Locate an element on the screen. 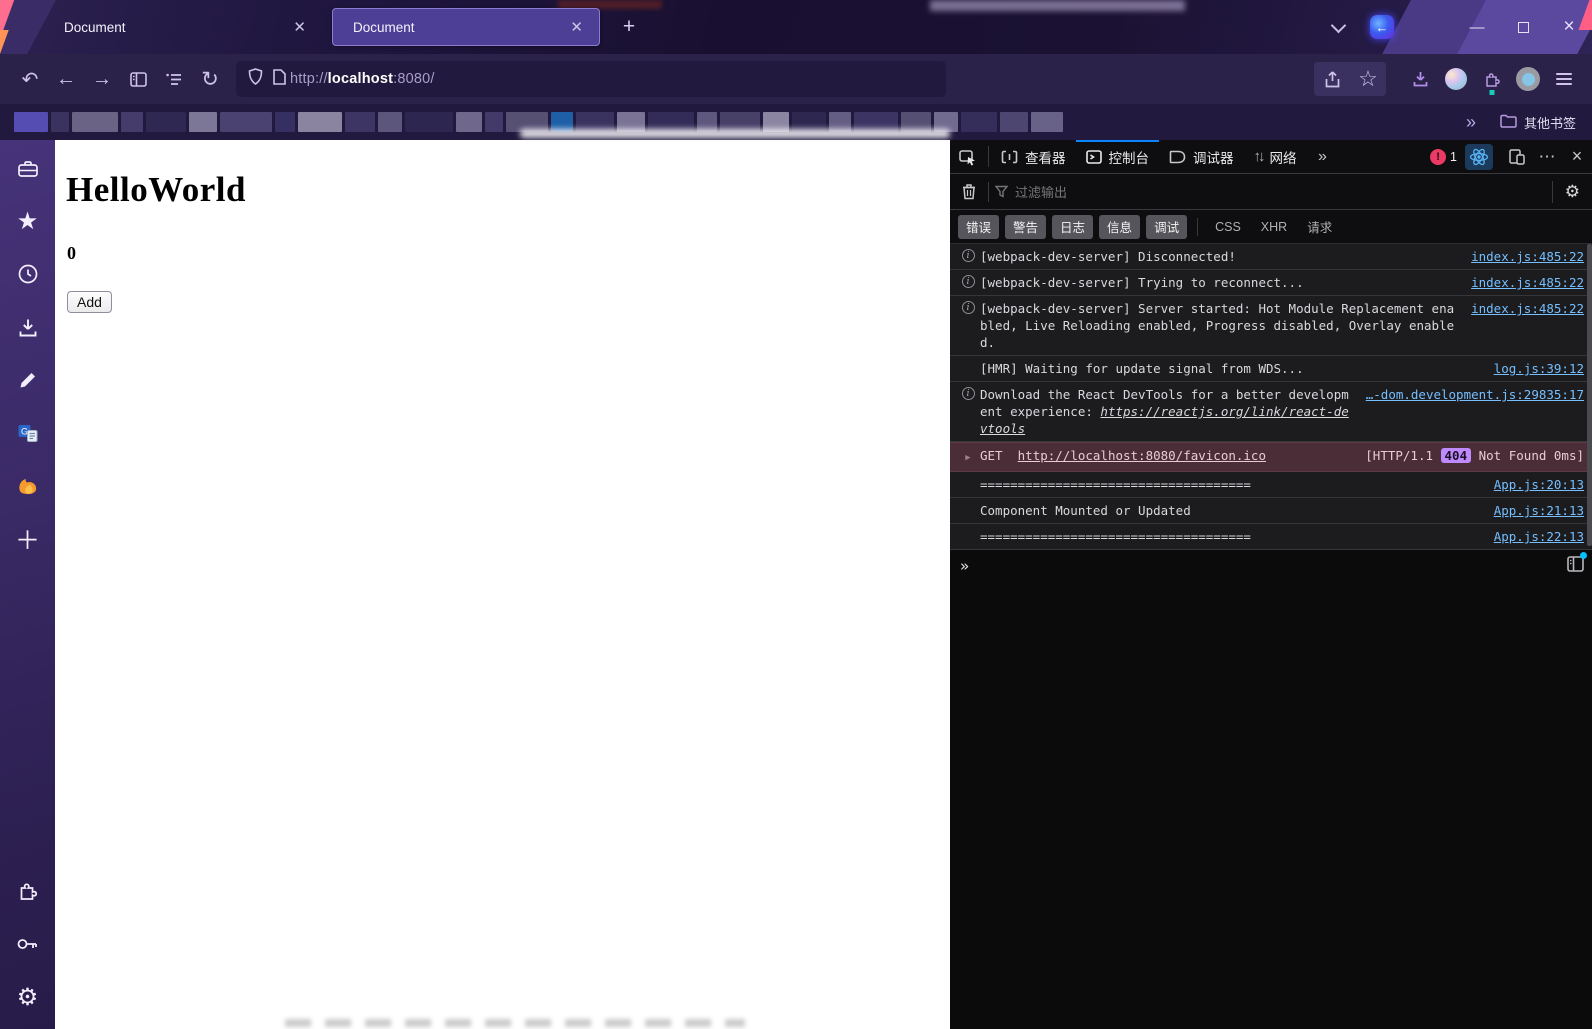 The height and width of the screenshot is (1029, 1592). account-avatar is located at coordinates (1456, 79).